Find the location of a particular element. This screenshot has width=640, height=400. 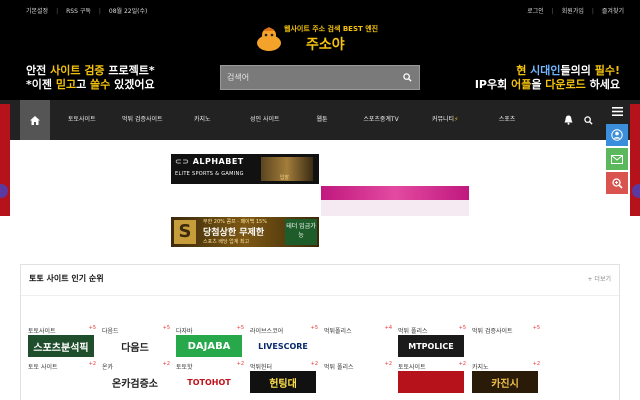

search-box is located at coordinates (320, 77).